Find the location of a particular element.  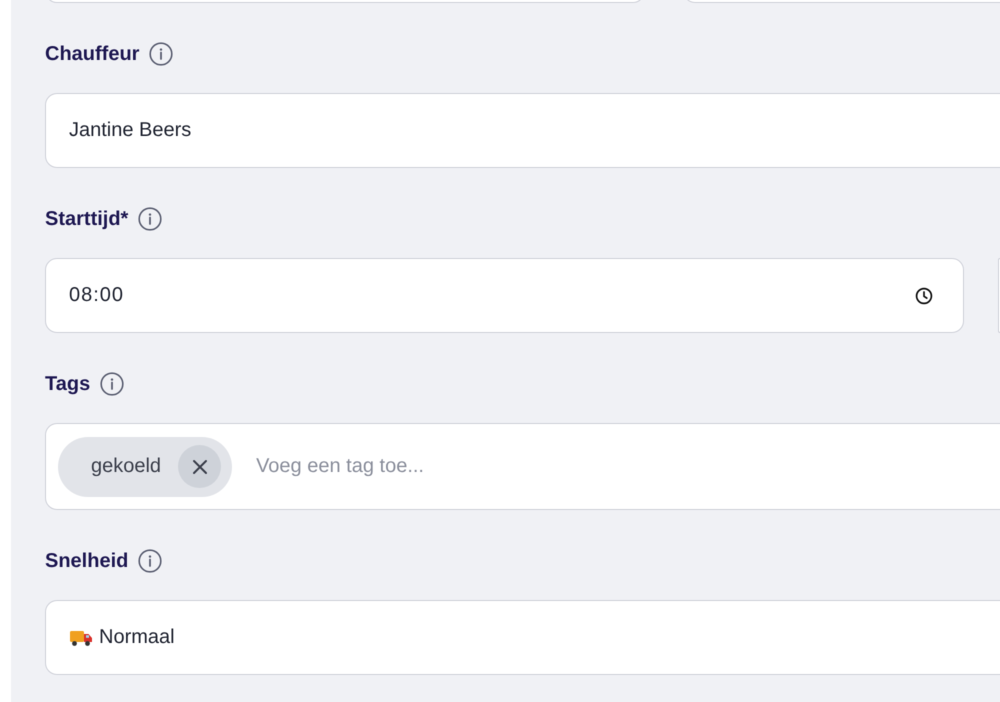

truck-icon is located at coordinates (81, 637).